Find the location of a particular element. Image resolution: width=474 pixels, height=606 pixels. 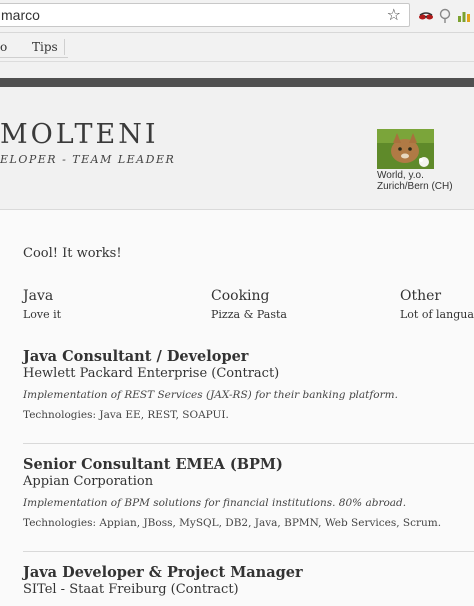

bookmark-separator is located at coordinates (64, 47).